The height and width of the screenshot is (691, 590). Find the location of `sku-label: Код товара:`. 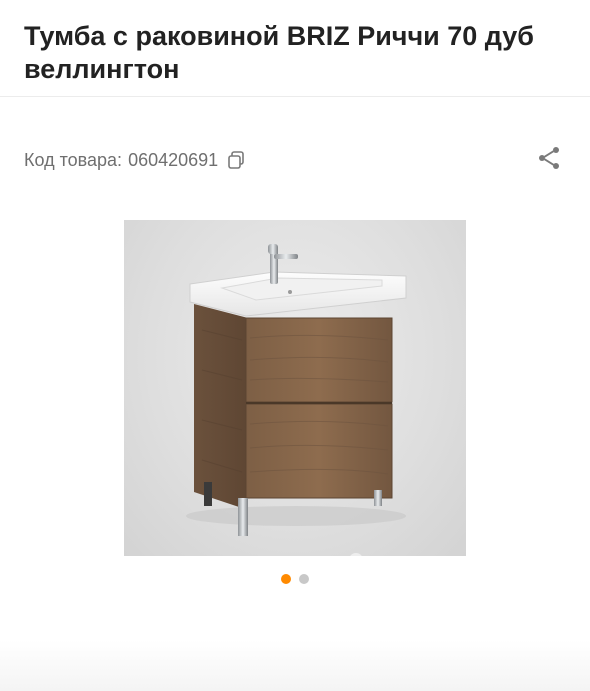

sku-label: Код товара: is located at coordinates (73, 159).